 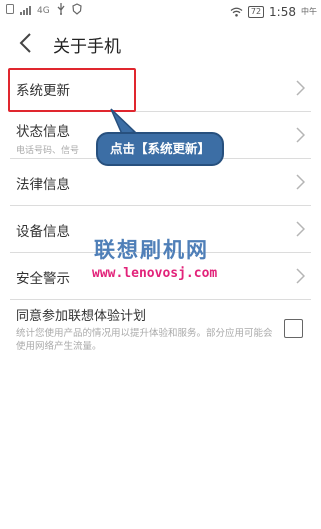 What do you see at coordinates (61, 10) in the screenshot?
I see `usb-icon` at bounding box center [61, 10].